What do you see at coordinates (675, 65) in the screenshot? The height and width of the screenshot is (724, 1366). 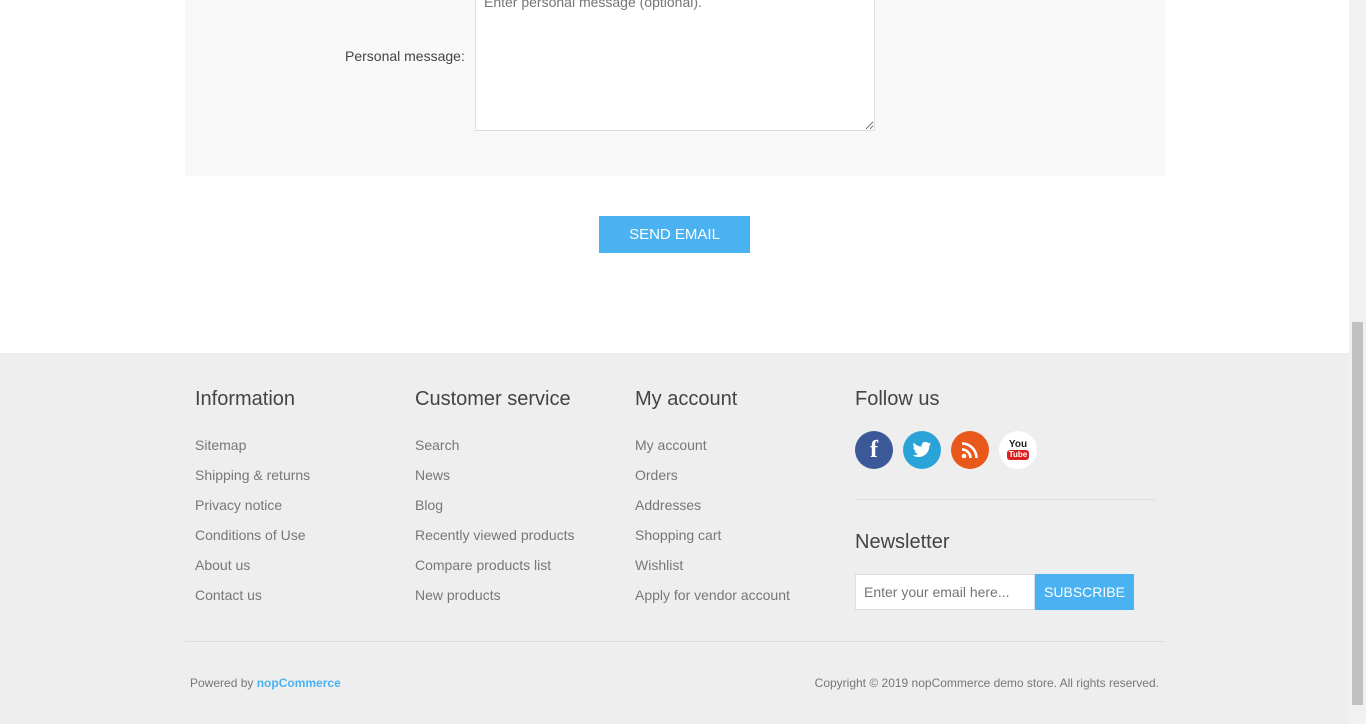 I see `personal-message-textarea` at bounding box center [675, 65].